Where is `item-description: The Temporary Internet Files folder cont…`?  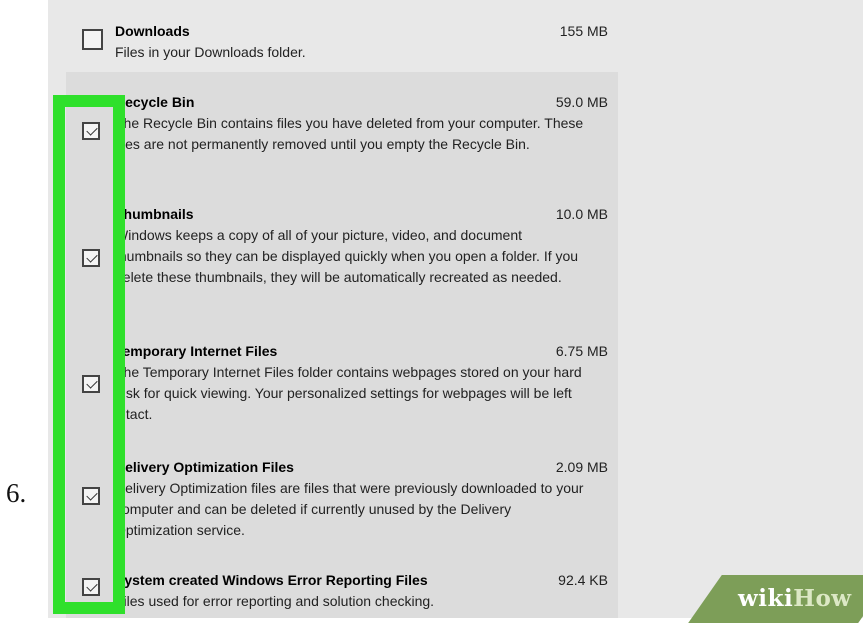 item-description: The Temporary Internet Files folder cont… is located at coordinates (348, 393).